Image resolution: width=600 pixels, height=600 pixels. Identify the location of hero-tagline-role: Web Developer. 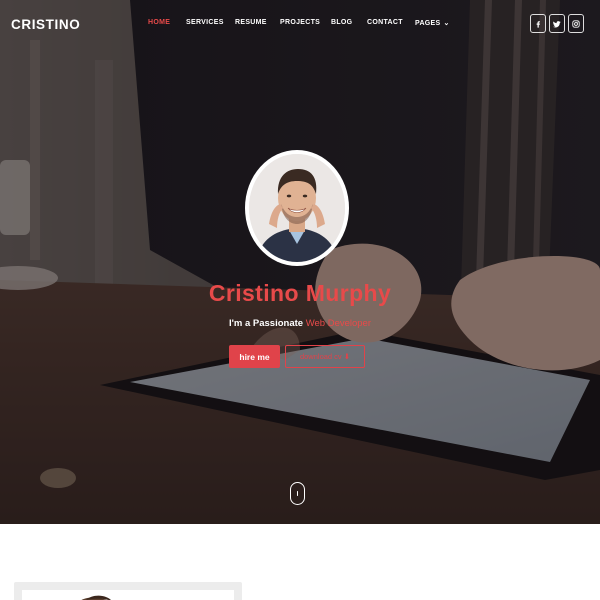
(338, 323).